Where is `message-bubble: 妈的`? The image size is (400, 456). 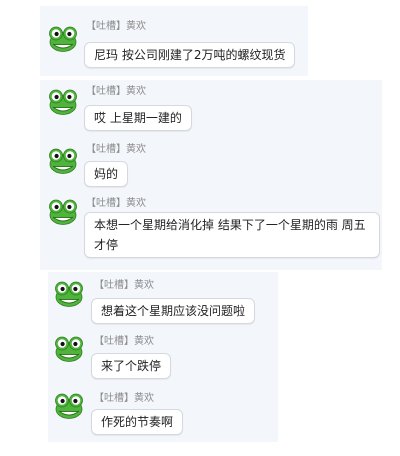
message-bubble: 妈的 is located at coordinates (106, 174).